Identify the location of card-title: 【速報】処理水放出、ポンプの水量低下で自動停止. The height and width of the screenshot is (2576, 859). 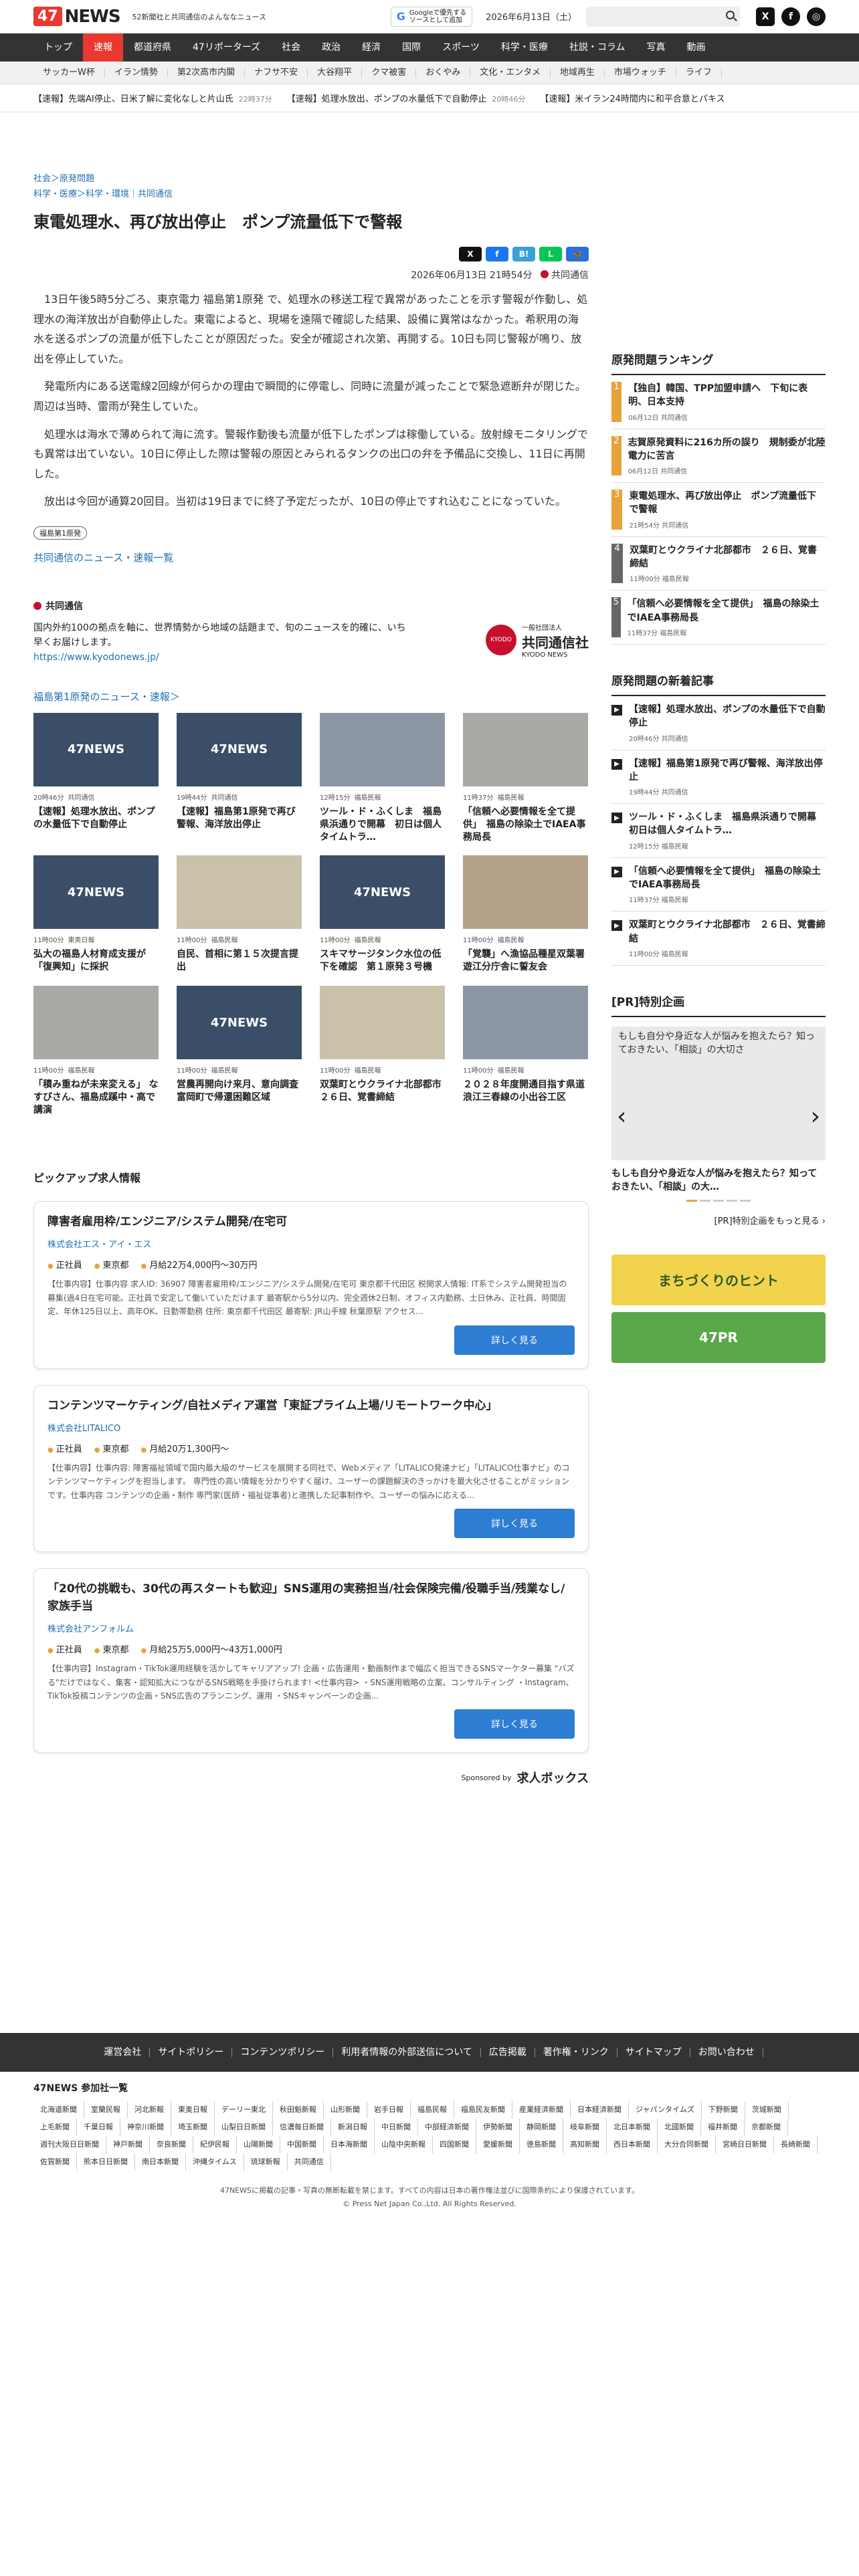
(96, 818).